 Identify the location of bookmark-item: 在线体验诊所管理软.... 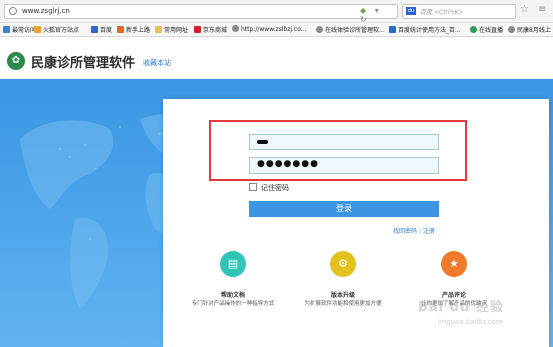
(350, 29).